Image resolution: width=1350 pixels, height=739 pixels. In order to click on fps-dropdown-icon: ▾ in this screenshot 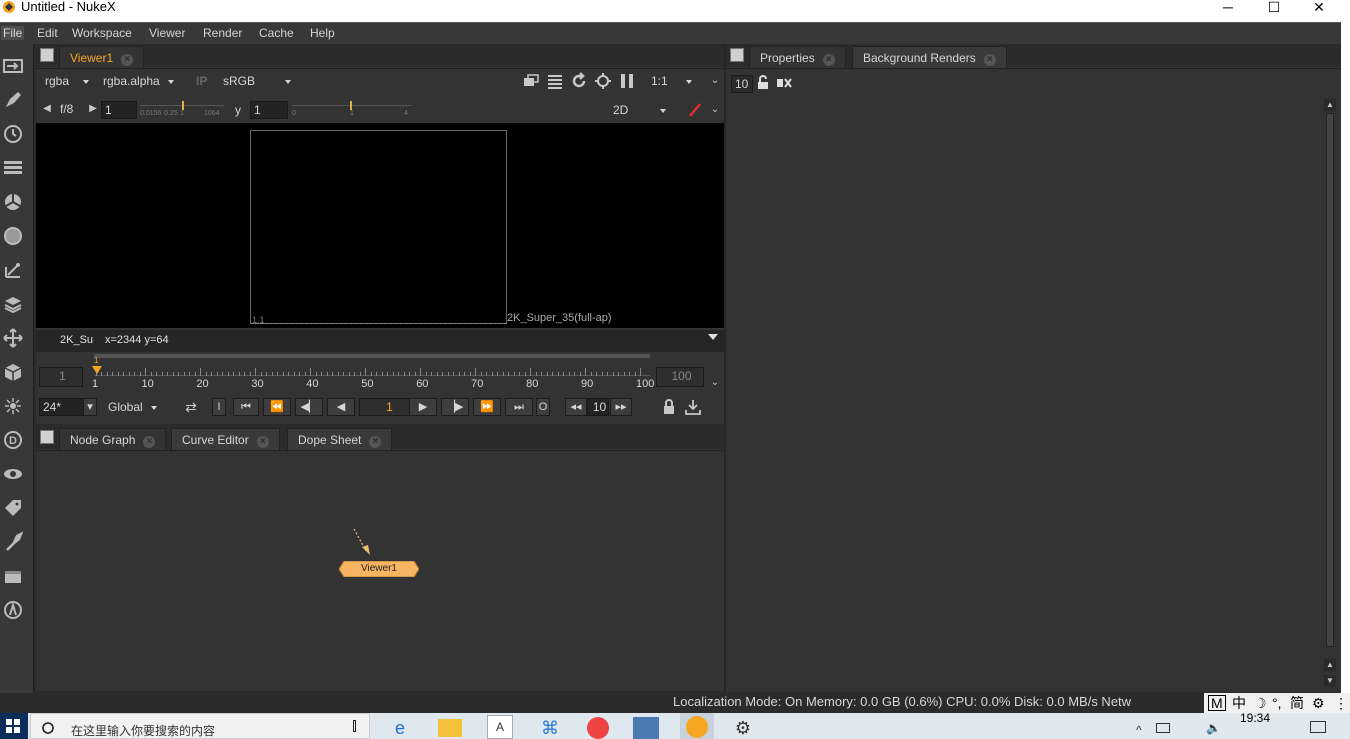, I will do `click(90, 407)`.